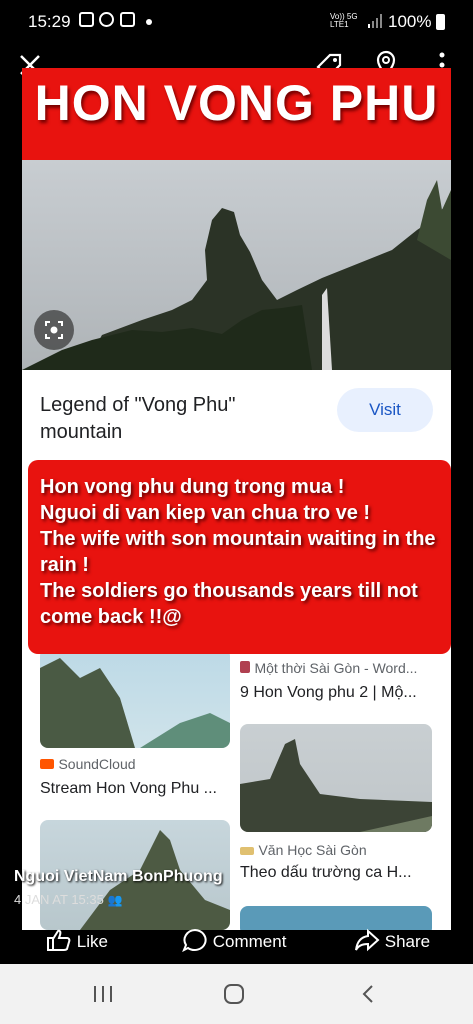 This screenshot has width=473, height=1024. I want to click on recent-apps-icon, so click(103, 994).